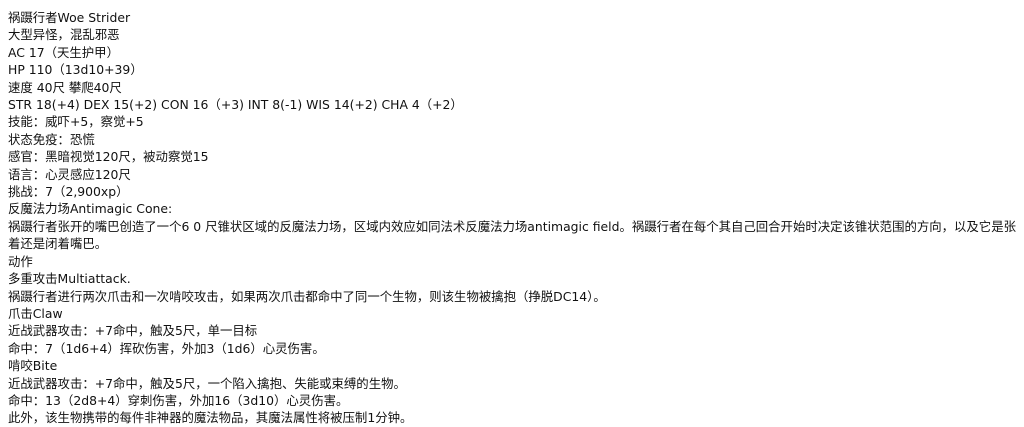 The height and width of the screenshot is (427, 1024). Describe the element at coordinates (69, 174) in the screenshot. I see `languages: 语言：心灵感应120尺` at that location.